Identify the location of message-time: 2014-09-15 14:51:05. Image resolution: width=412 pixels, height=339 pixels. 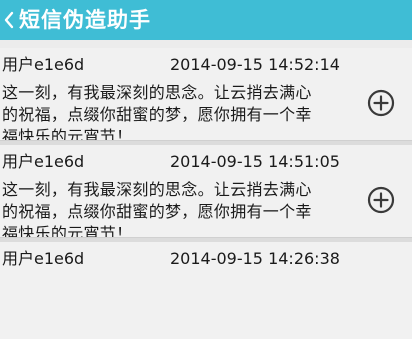
(255, 161).